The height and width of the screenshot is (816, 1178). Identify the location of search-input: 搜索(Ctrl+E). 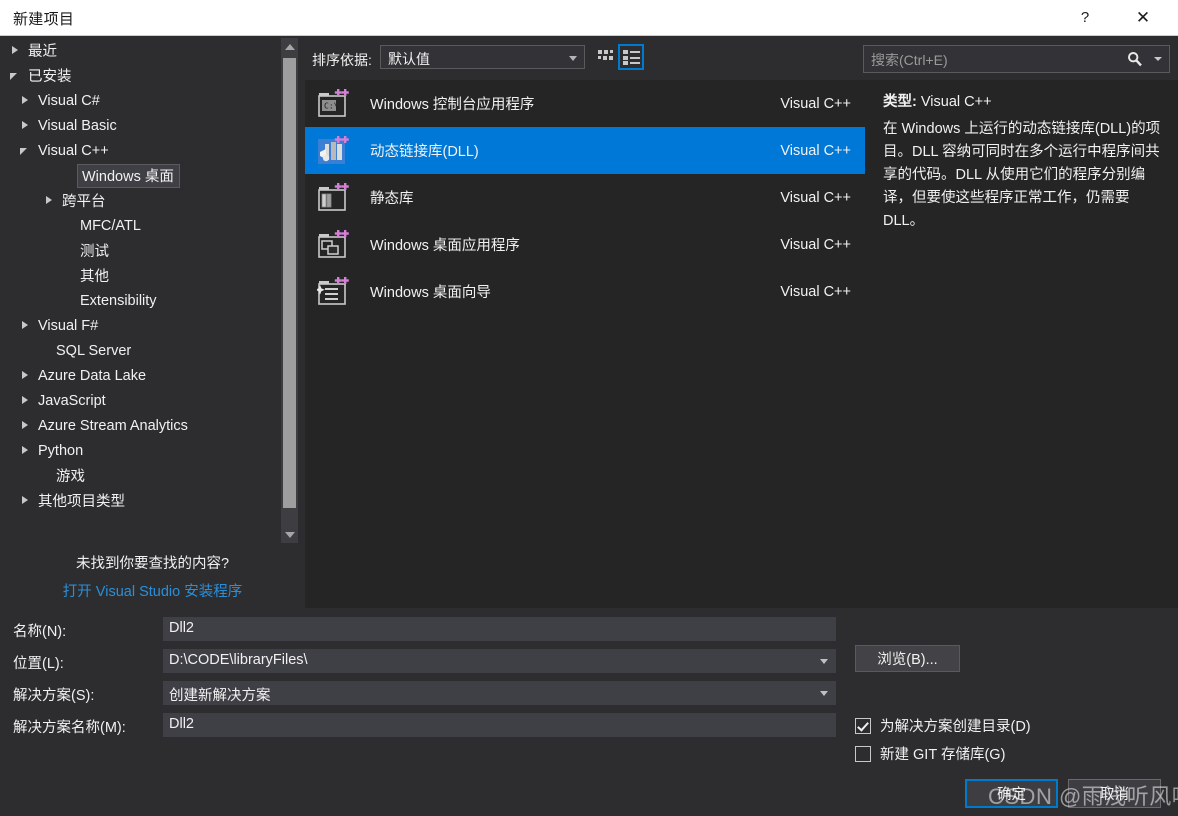
(909, 60).